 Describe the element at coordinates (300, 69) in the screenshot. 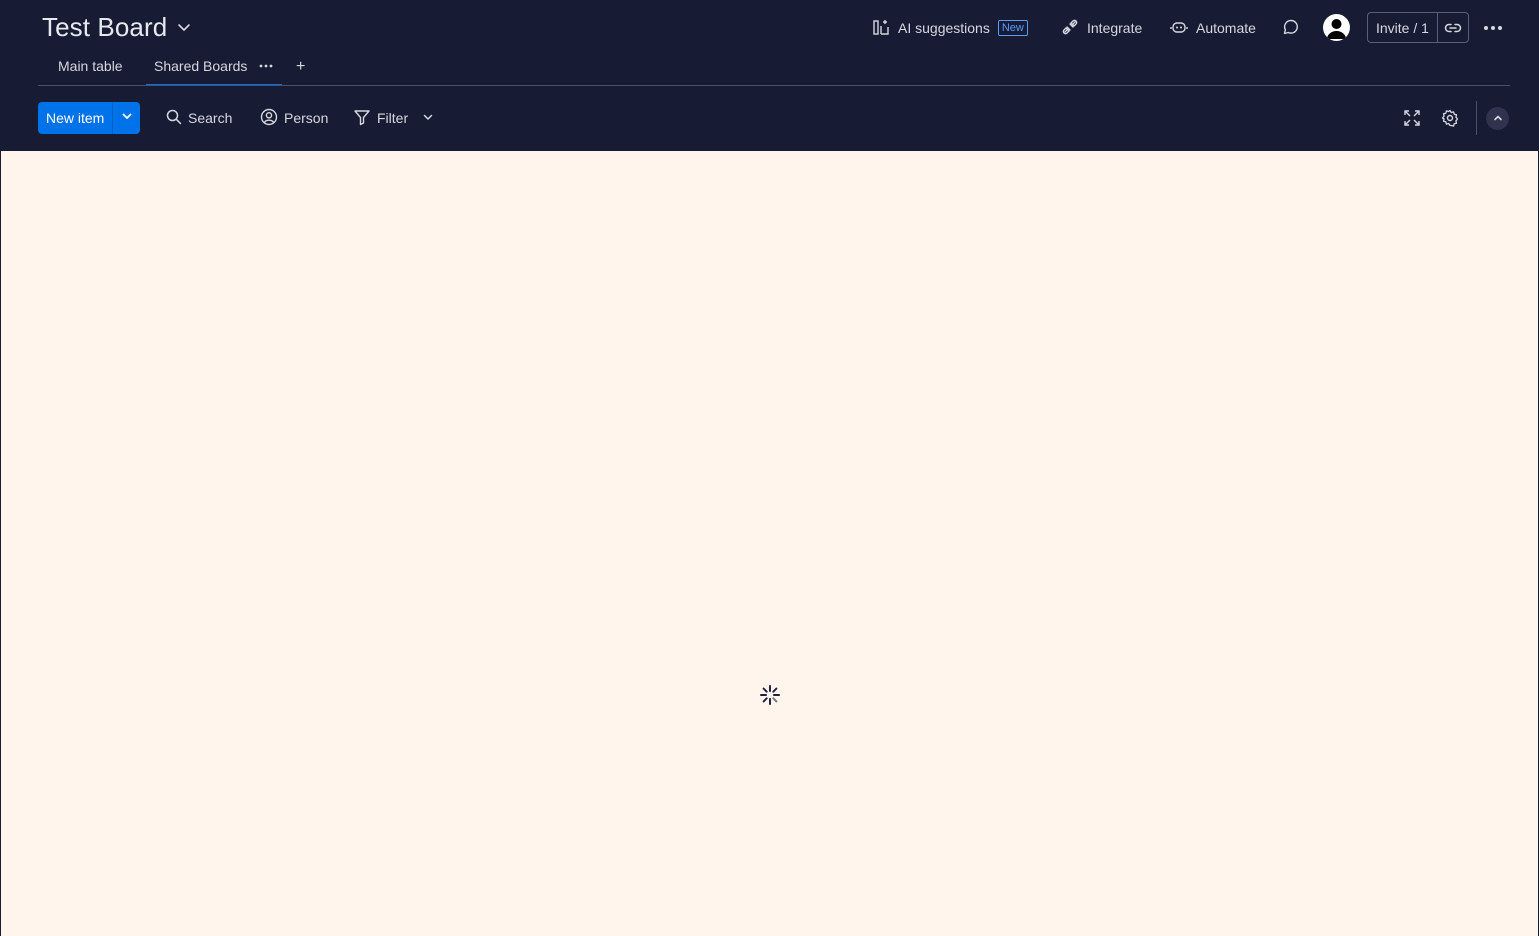

I see `add-view-button: +` at that location.